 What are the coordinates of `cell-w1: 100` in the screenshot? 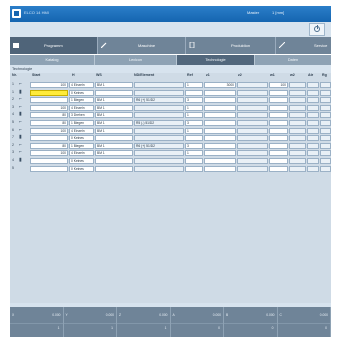 It's located at (278, 85).